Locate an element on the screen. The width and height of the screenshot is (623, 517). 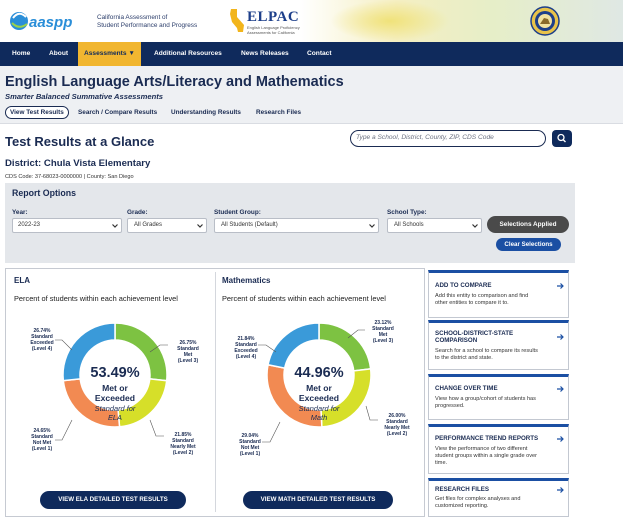
school-type-label: School Type: is located at coordinates (407, 212).